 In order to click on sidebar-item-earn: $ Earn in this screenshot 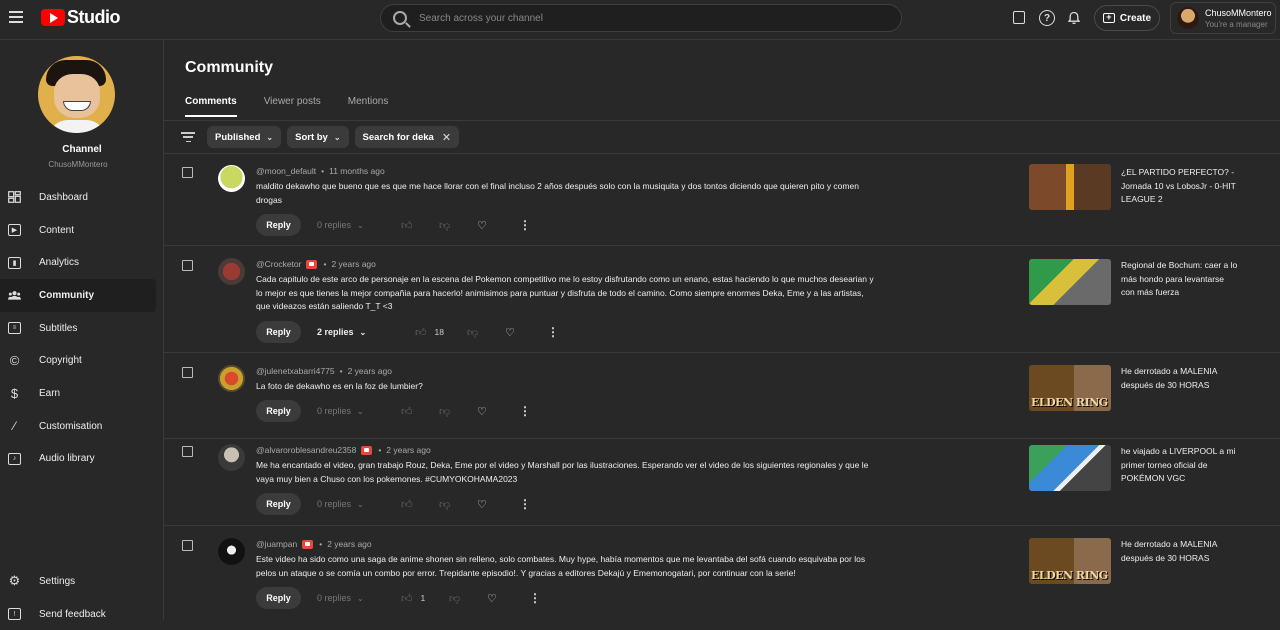, I will do `click(78, 393)`.